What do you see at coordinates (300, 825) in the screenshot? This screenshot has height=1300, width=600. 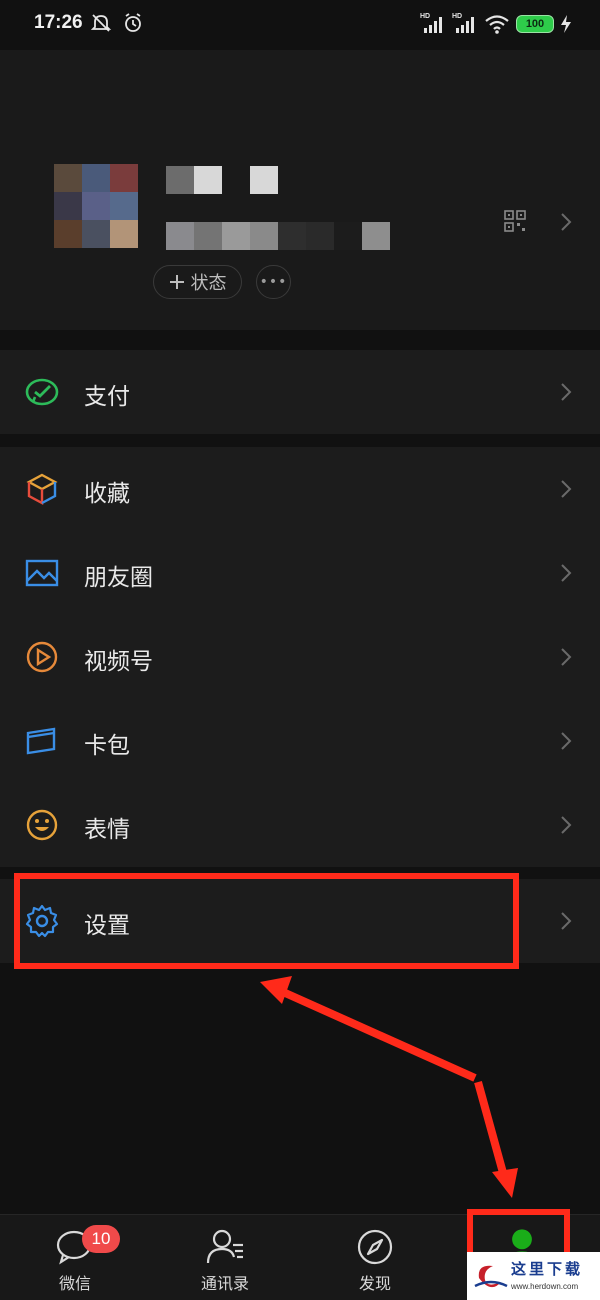 I see `menu-item-stickers: 表情` at bounding box center [300, 825].